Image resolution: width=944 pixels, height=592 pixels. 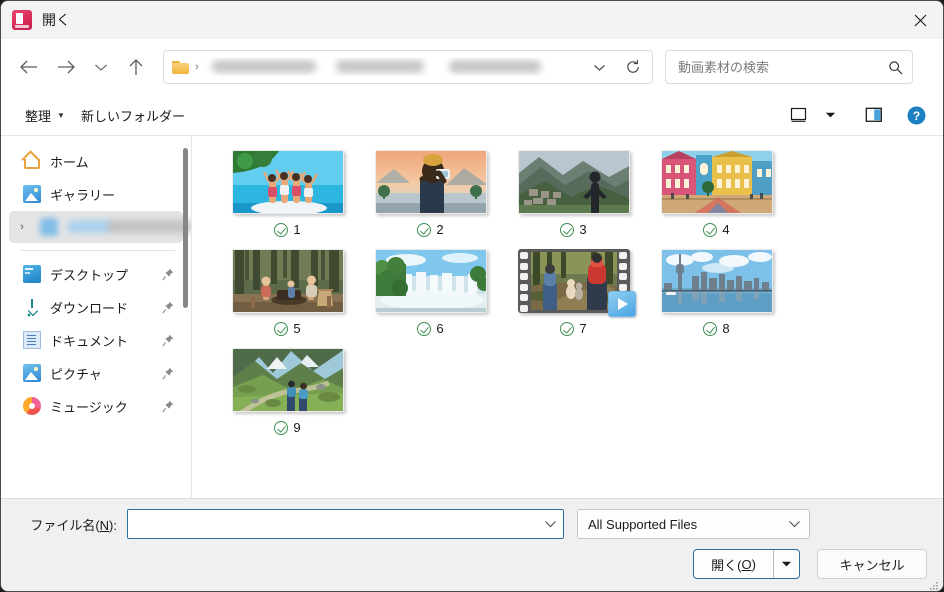 I want to click on open-label-before: 開く(, so click(x=726, y=565).